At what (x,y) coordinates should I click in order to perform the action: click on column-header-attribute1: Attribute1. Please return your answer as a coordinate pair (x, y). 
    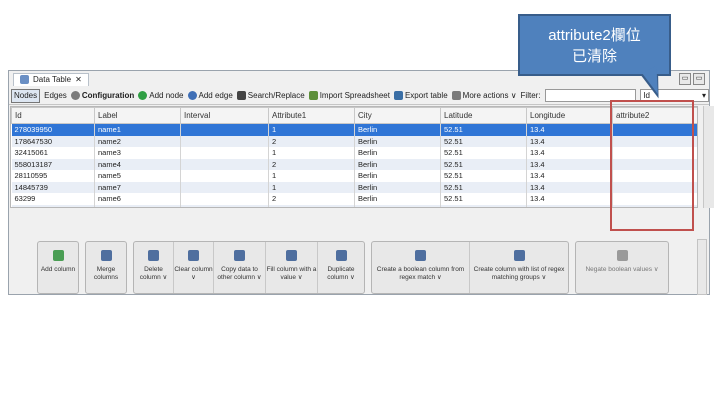
    Looking at the image, I should click on (311, 115).